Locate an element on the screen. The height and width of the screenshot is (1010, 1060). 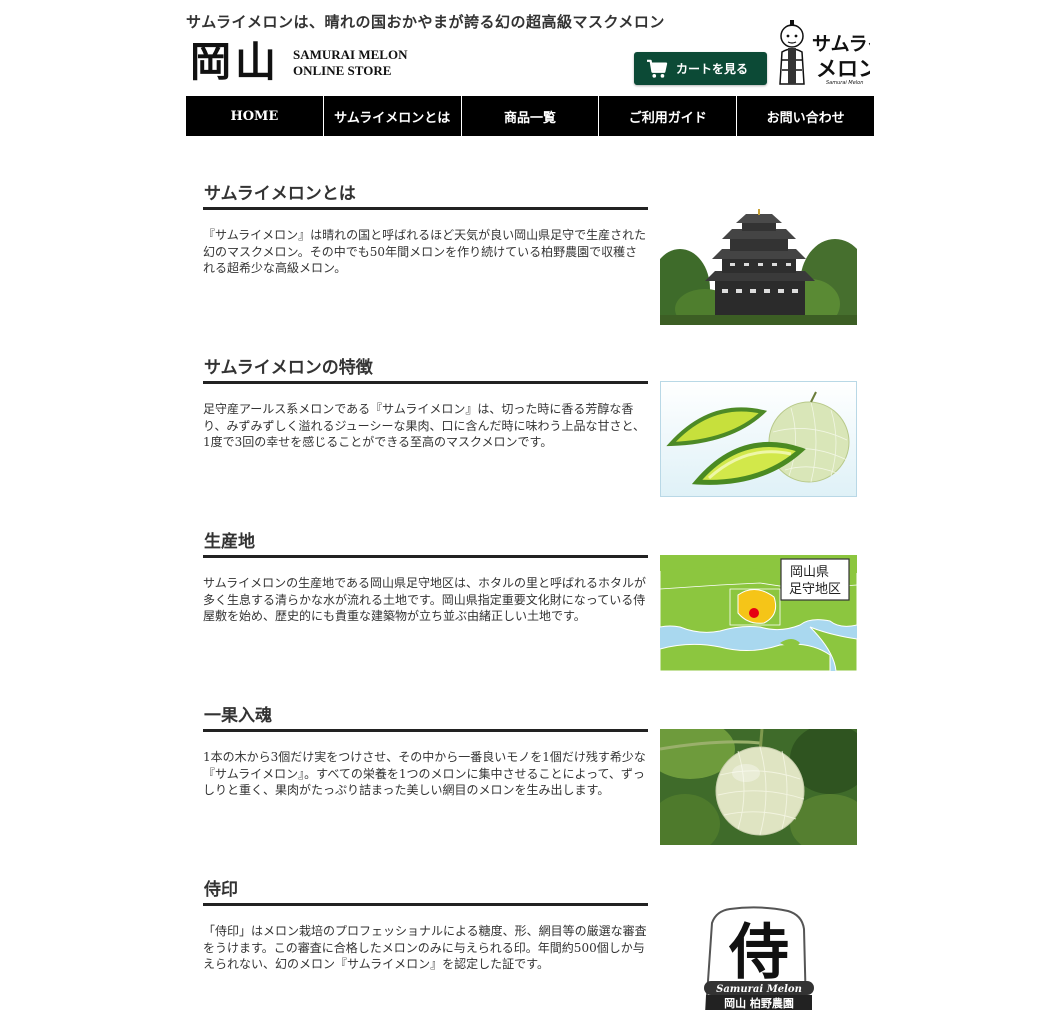
samurai-seal-image: 侍 Samurai Melon 岡山 柏野農園 is located at coordinates (758, 956).